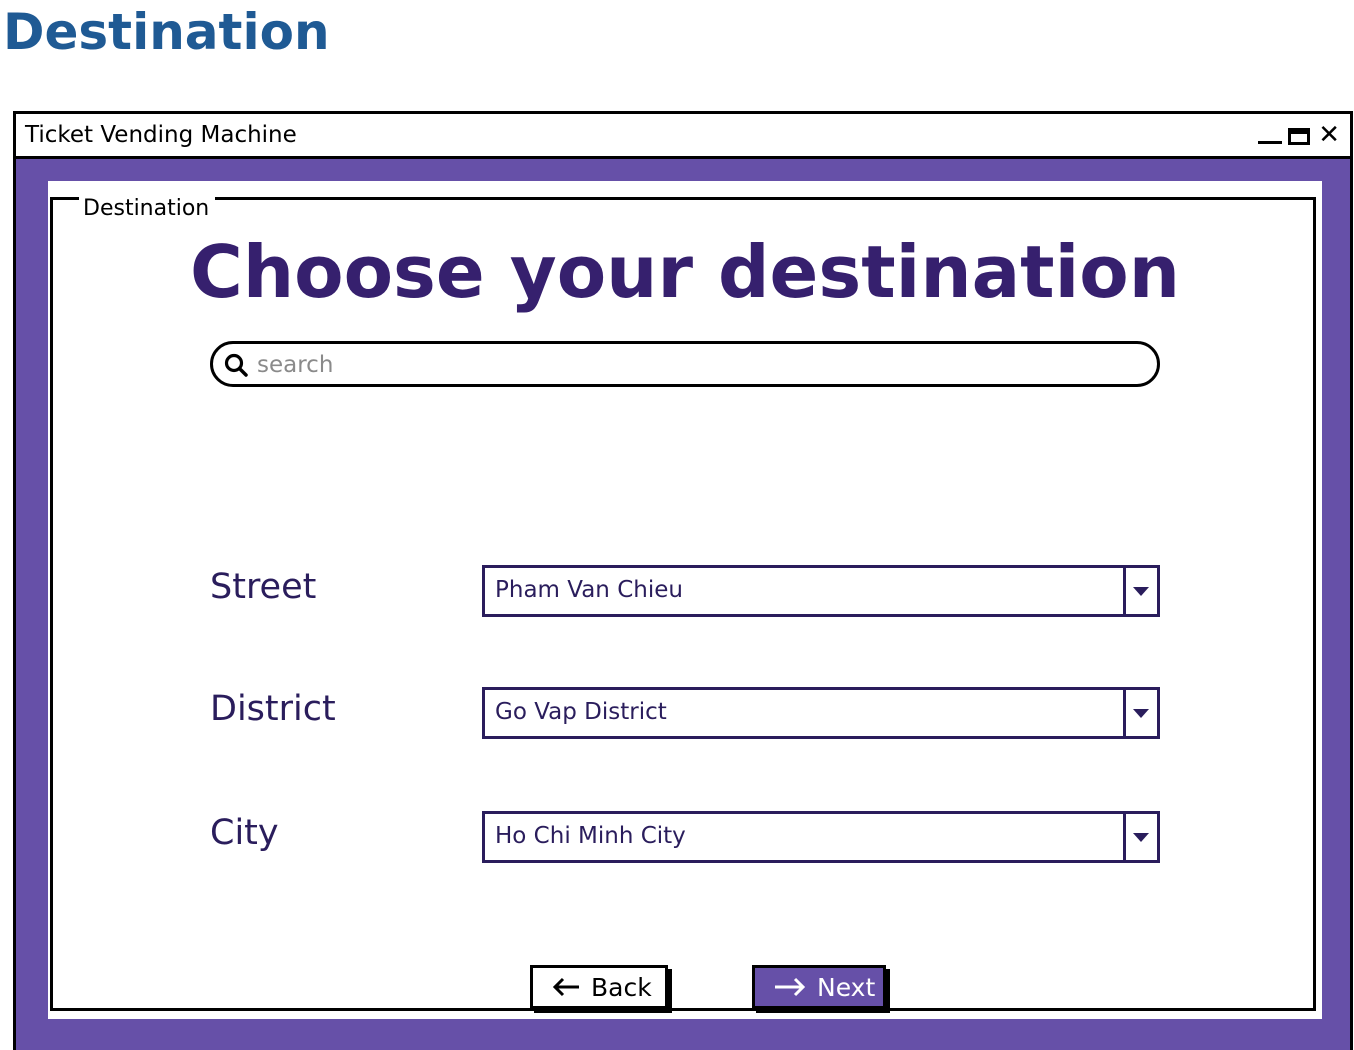  Describe the element at coordinates (236, 365) in the screenshot. I see `search-icon` at that location.